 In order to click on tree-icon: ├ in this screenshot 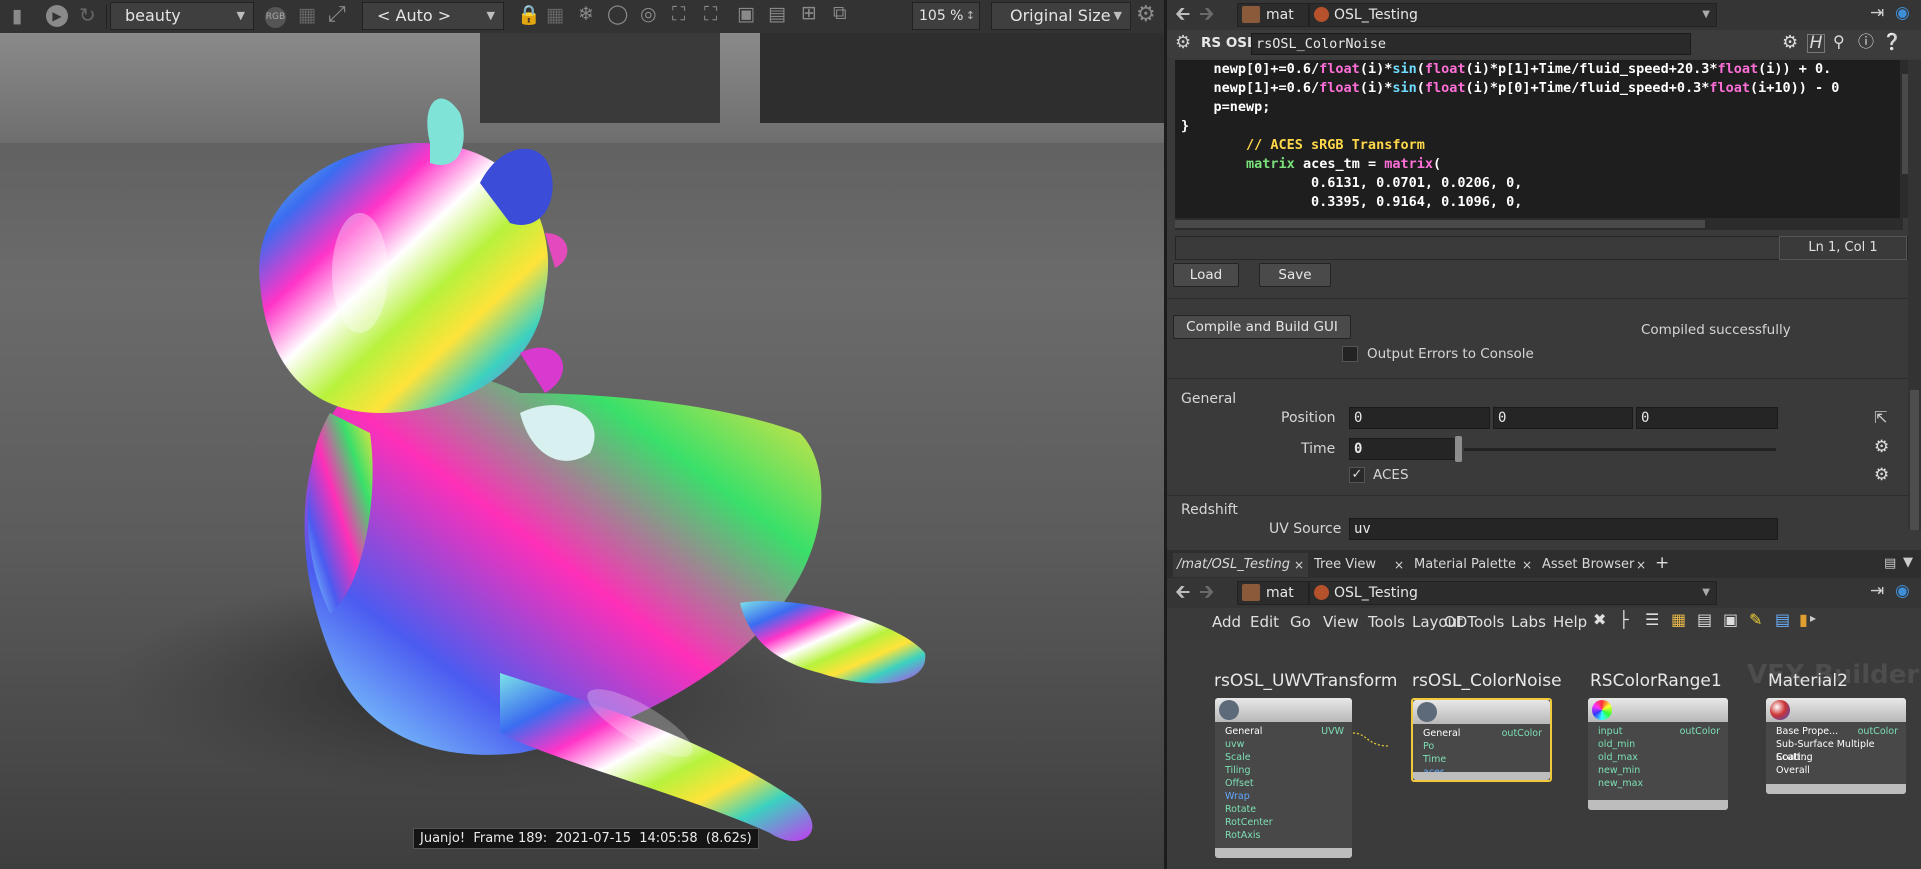, I will do `click(1624, 620)`.